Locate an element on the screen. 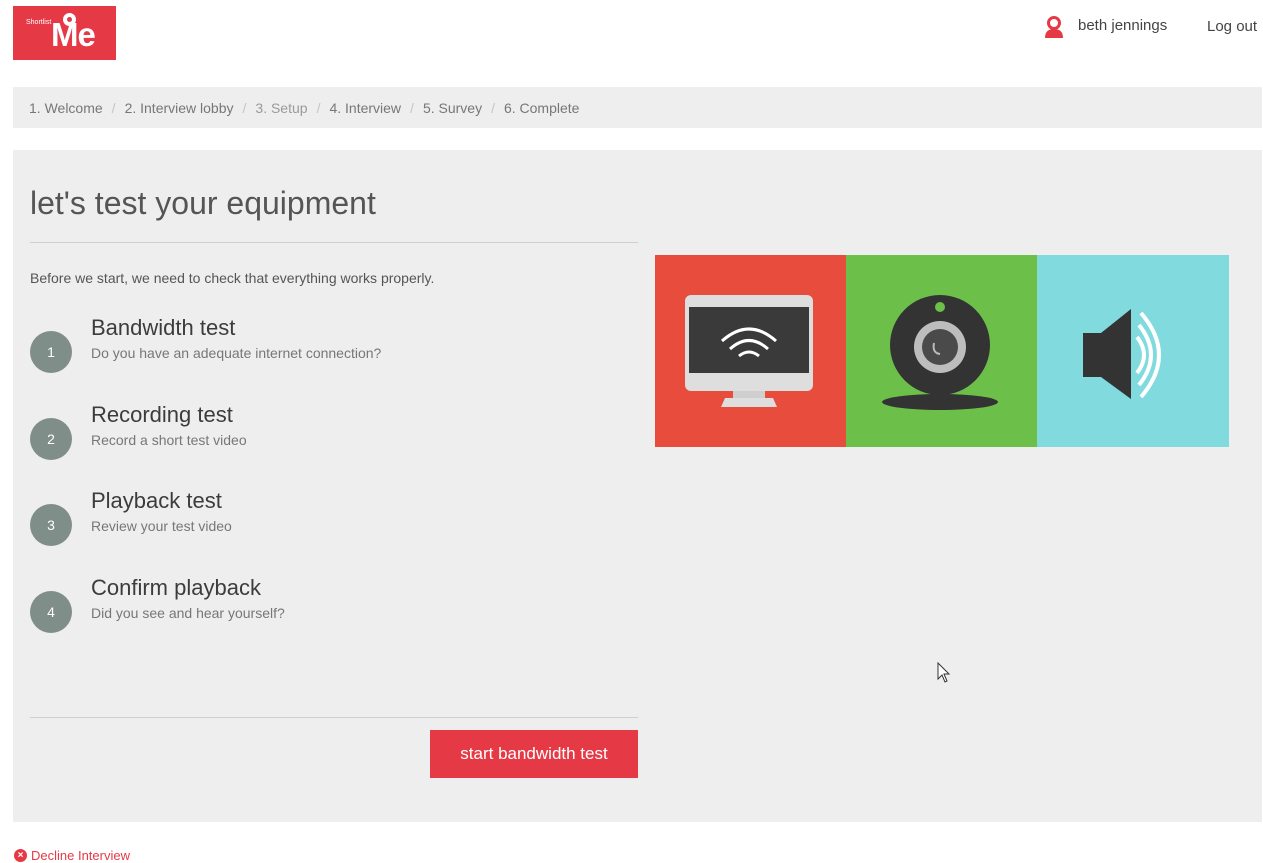 Image resolution: width=1263 pixels, height=863 pixels. user-name: beth jennings is located at coordinates (1122, 25).